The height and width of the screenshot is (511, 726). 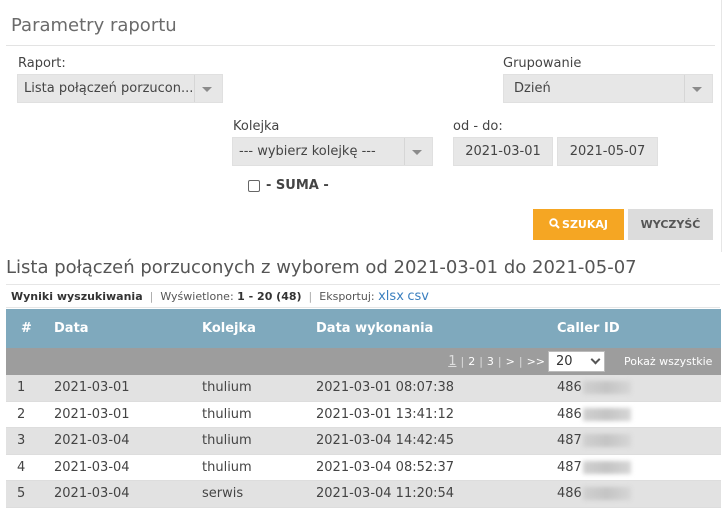 What do you see at coordinates (385, 493) in the screenshot?
I see `cell-exec-date: 2021-03-04 11:20:54` at bounding box center [385, 493].